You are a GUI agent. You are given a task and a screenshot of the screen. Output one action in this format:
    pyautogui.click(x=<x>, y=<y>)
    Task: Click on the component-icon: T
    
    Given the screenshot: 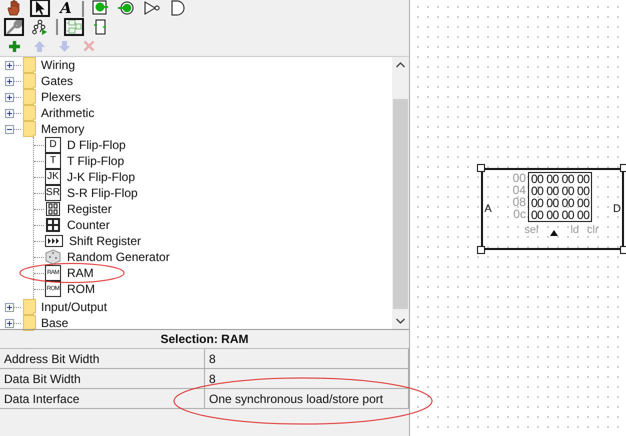 What is the action you would take?
    pyautogui.click(x=53, y=161)
    